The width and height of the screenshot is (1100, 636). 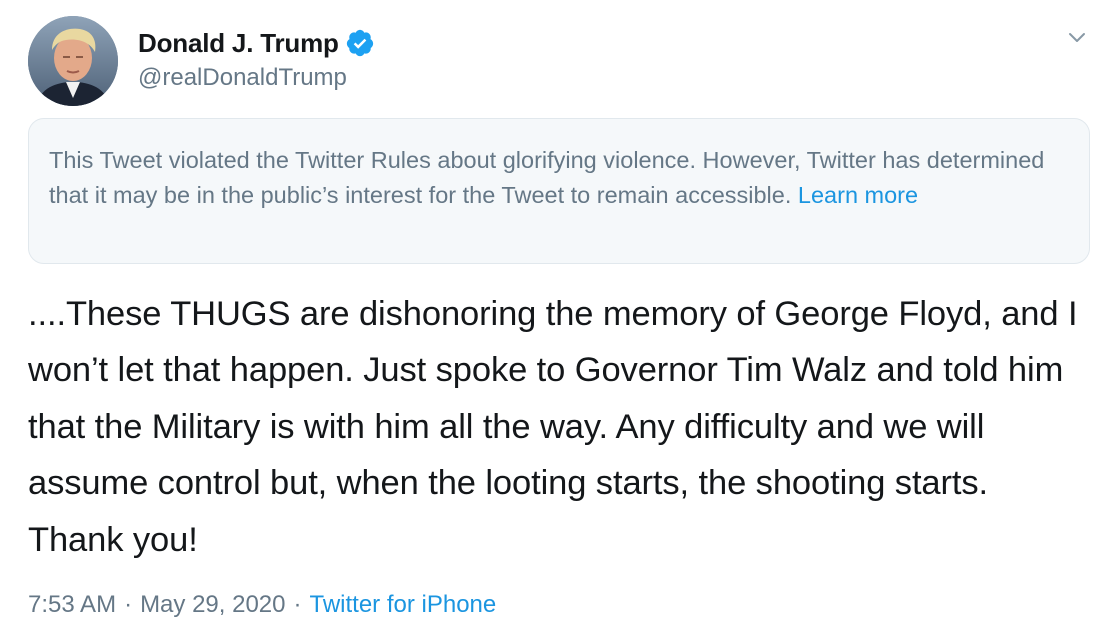 What do you see at coordinates (858, 195) in the screenshot?
I see `learn-more-link: Learn more` at bounding box center [858, 195].